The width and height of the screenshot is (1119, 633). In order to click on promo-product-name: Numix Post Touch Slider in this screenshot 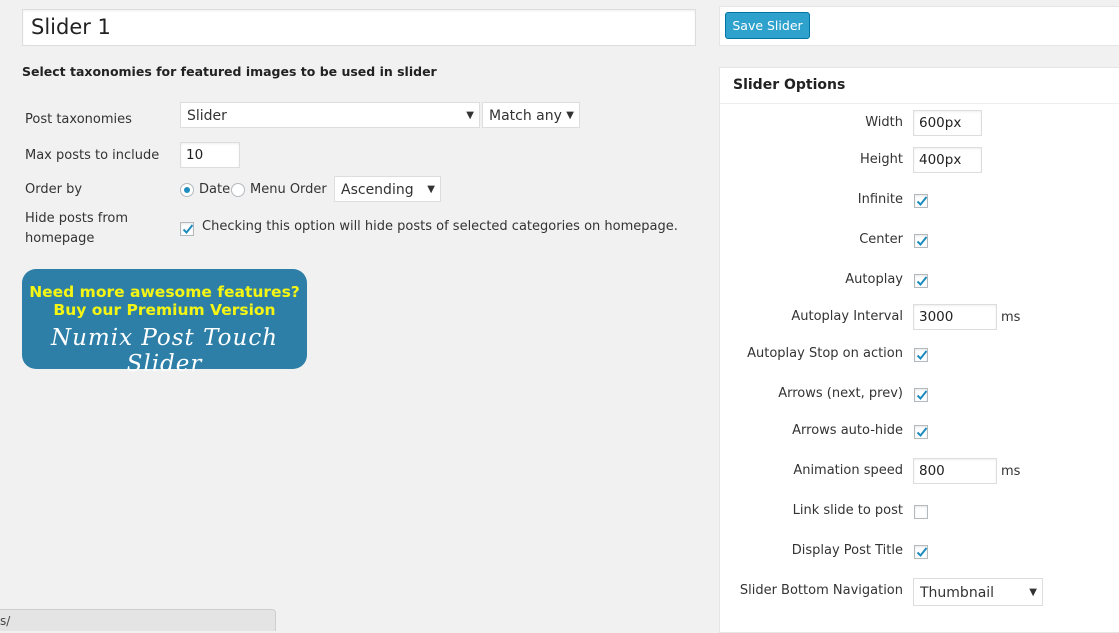, I will do `click(164, 351)`.